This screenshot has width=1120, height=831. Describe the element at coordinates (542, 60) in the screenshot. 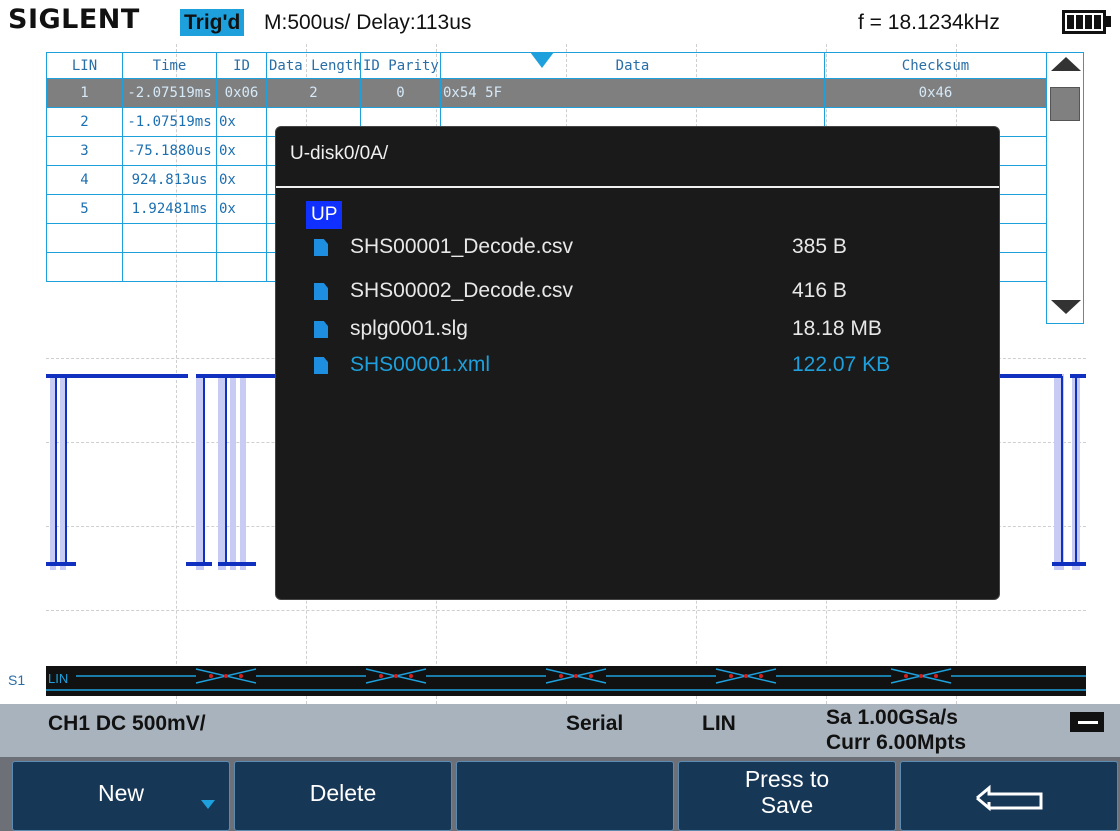

I see `trigger-position-icon` at that location.